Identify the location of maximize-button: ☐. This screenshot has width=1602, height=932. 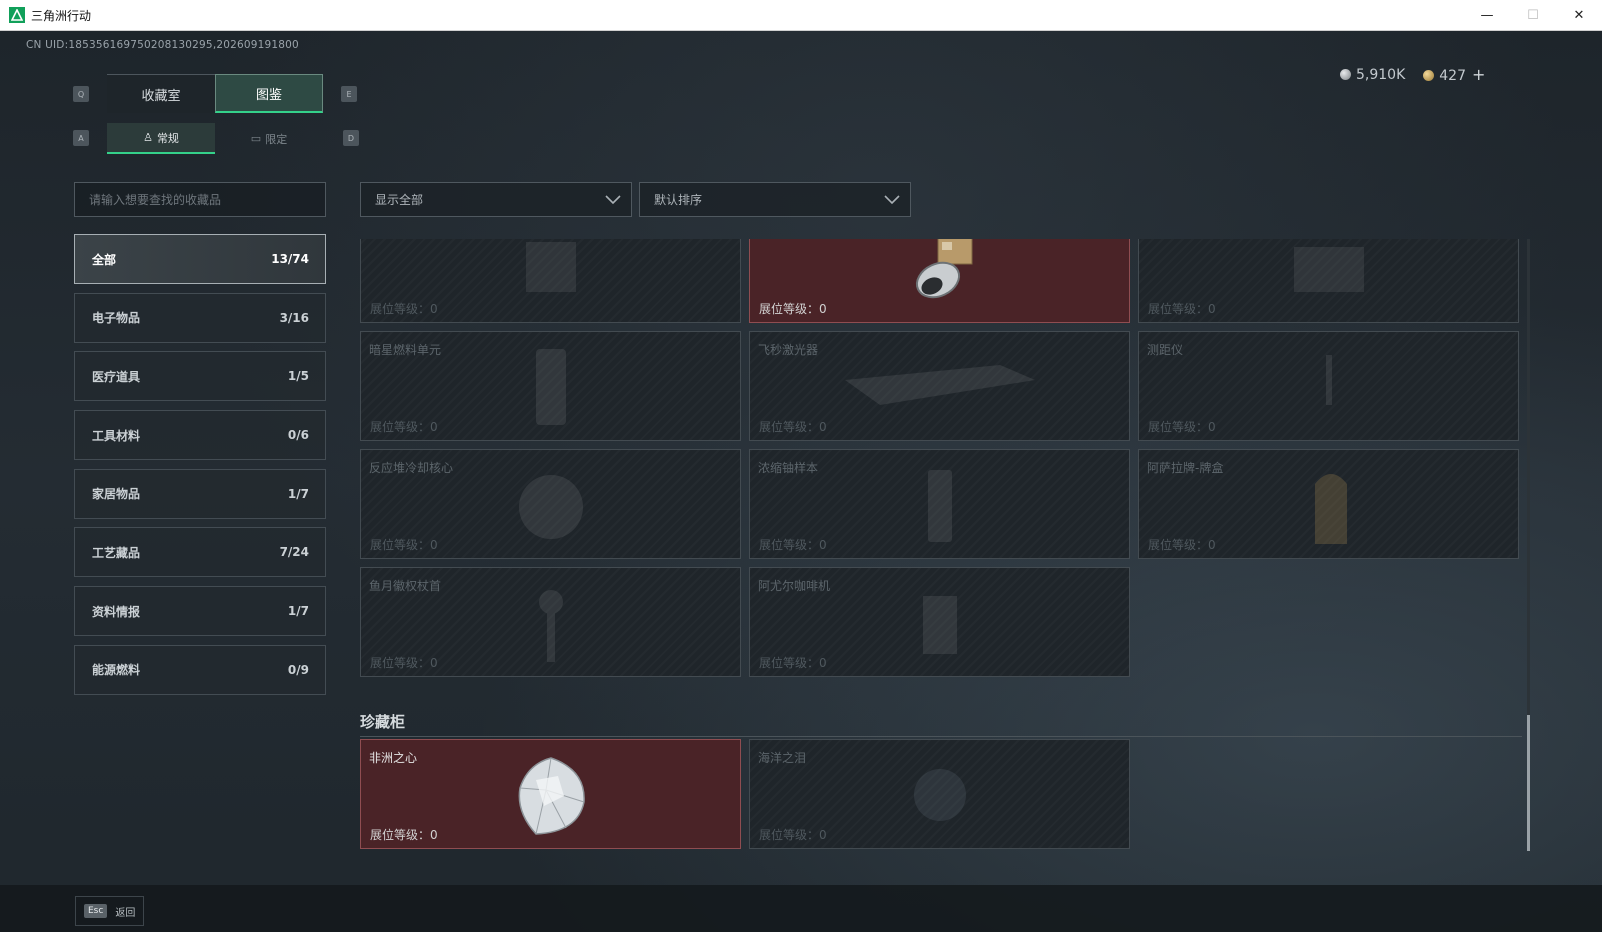
(1533, 15).